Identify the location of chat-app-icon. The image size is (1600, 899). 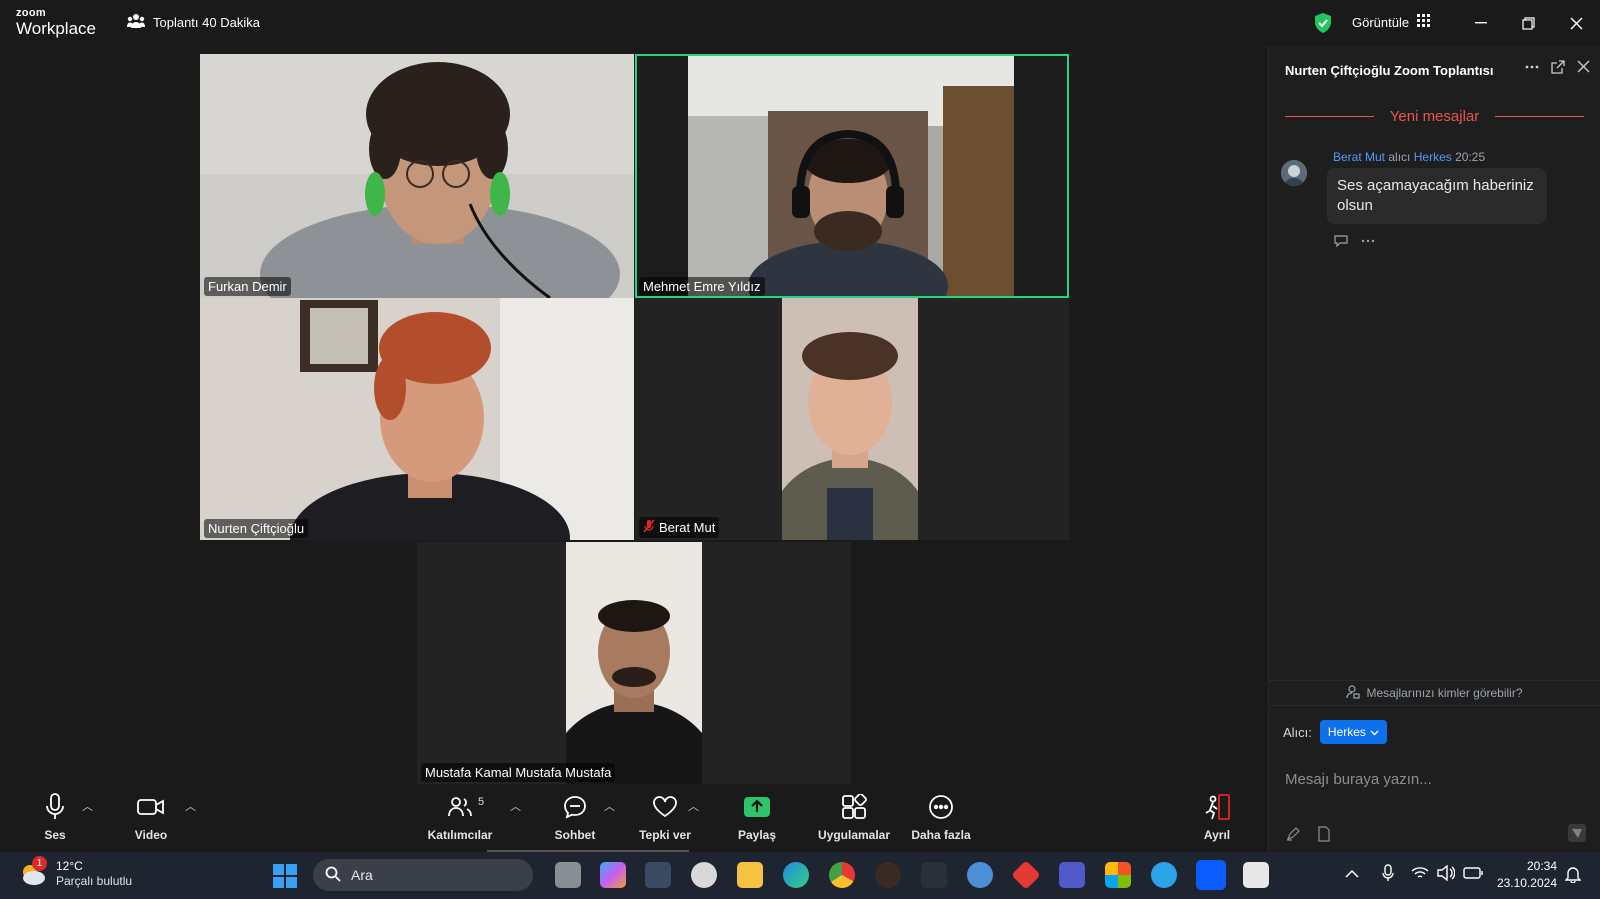
(1164, 875).